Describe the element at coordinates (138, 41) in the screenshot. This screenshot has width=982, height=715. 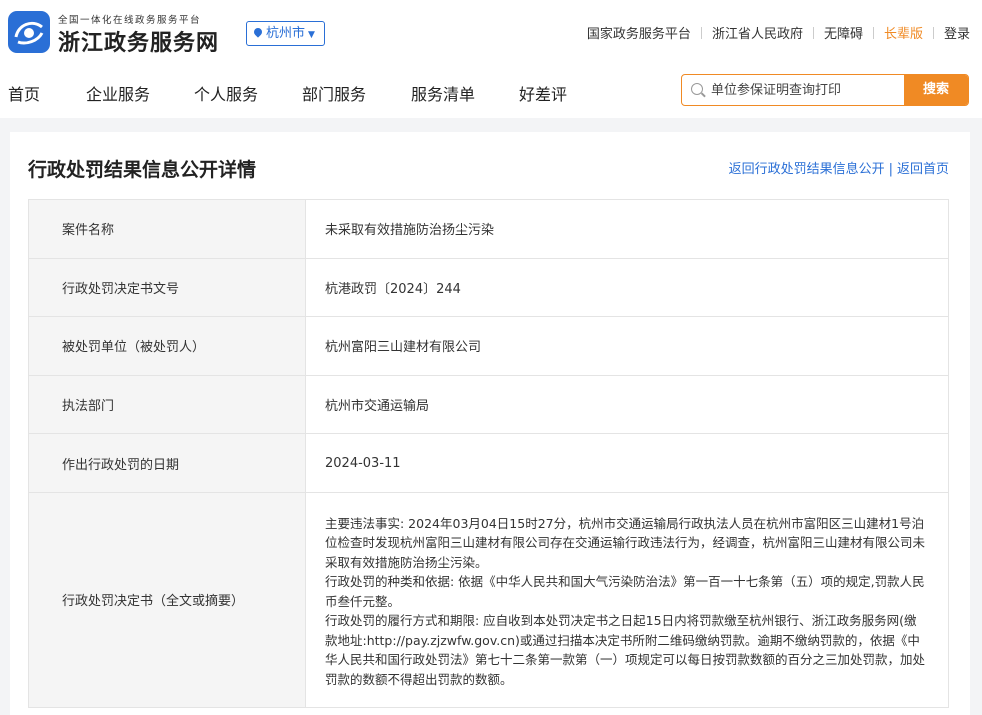
I see `site-name: 浙江政务服务网` at that location.